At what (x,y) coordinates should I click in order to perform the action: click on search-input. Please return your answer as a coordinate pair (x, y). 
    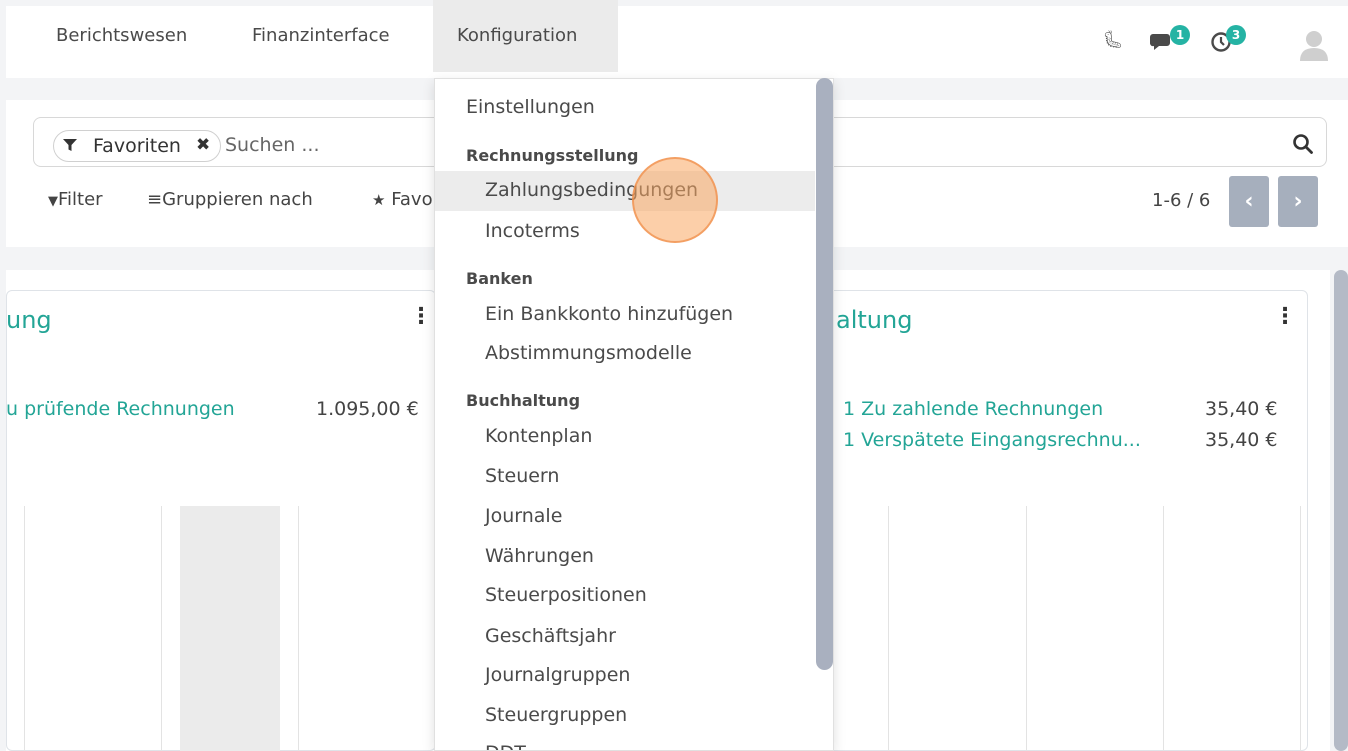
    Looking at the image, I should click on (325, 145).